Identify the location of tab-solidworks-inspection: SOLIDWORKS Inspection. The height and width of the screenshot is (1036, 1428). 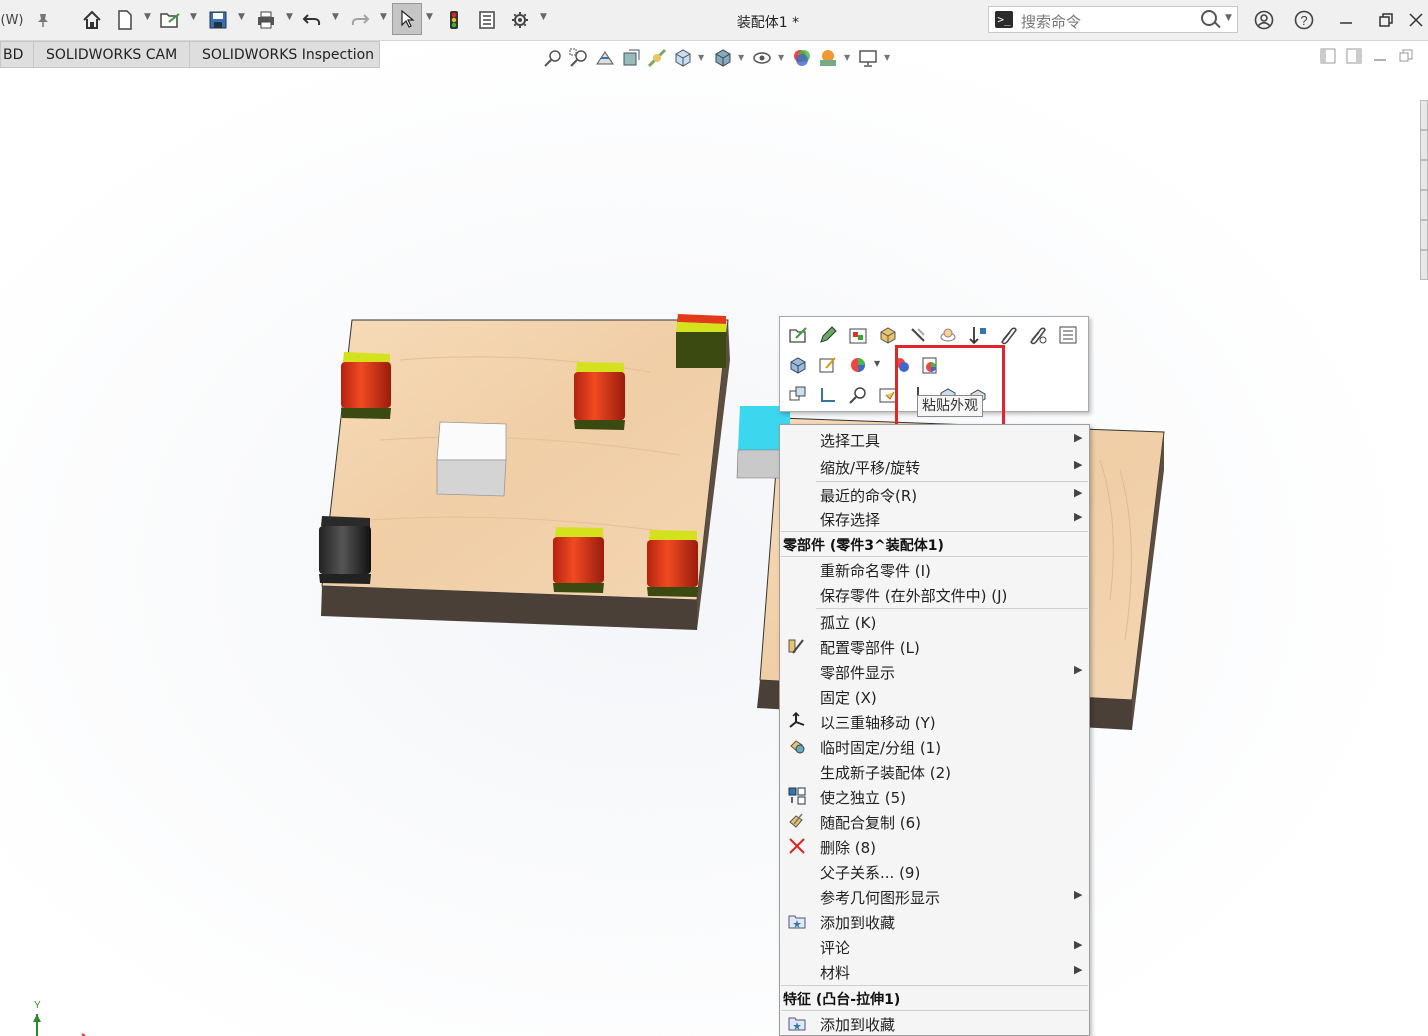
(284, 54).